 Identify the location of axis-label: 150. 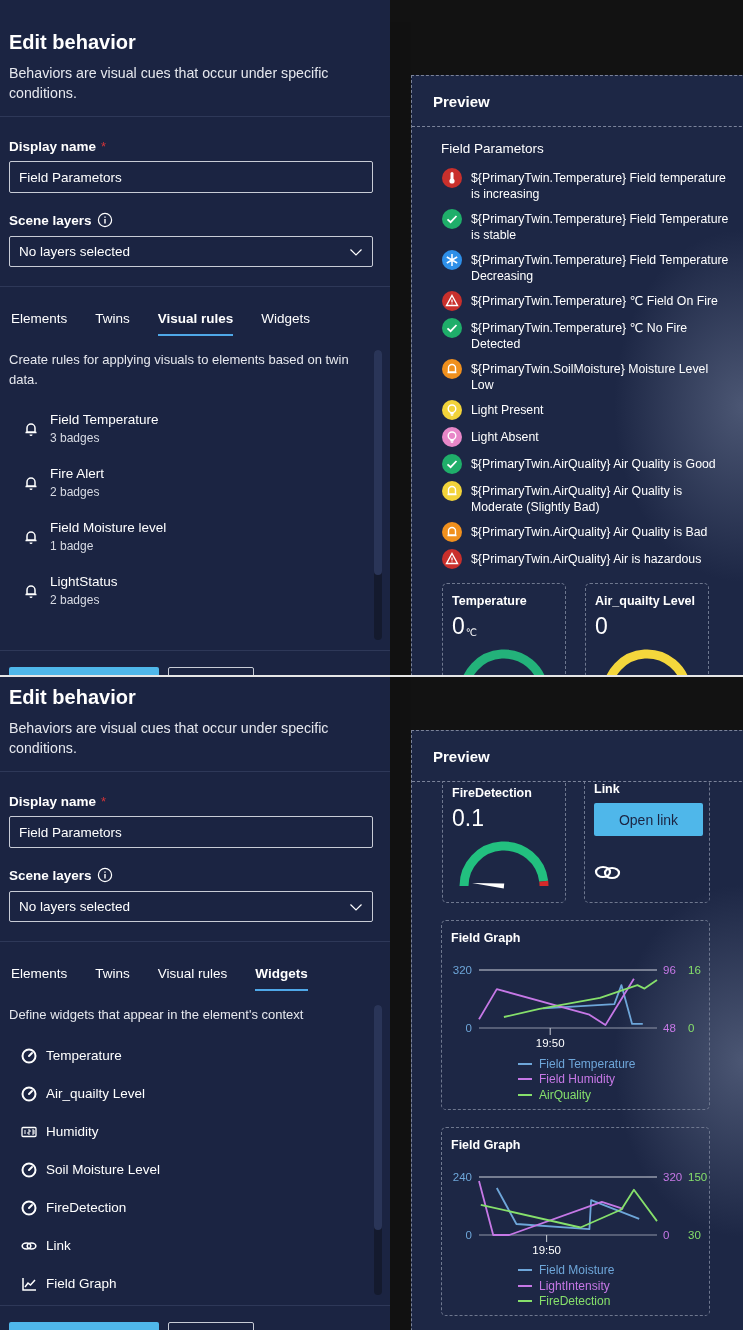
(698, 1176).